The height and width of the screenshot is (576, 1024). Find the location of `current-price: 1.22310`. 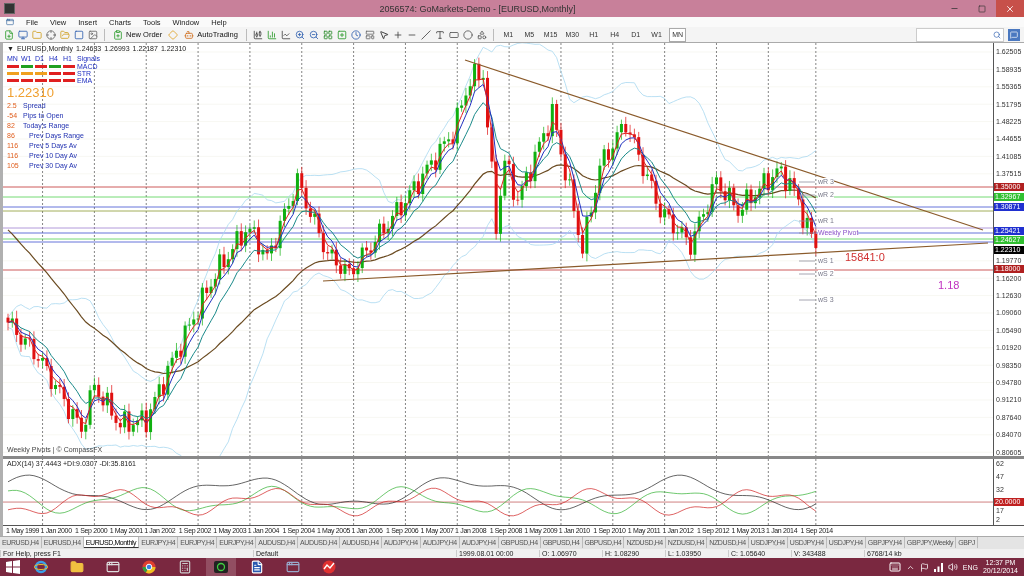

current-price: 1.22310 is located at coordinates (31, 93).